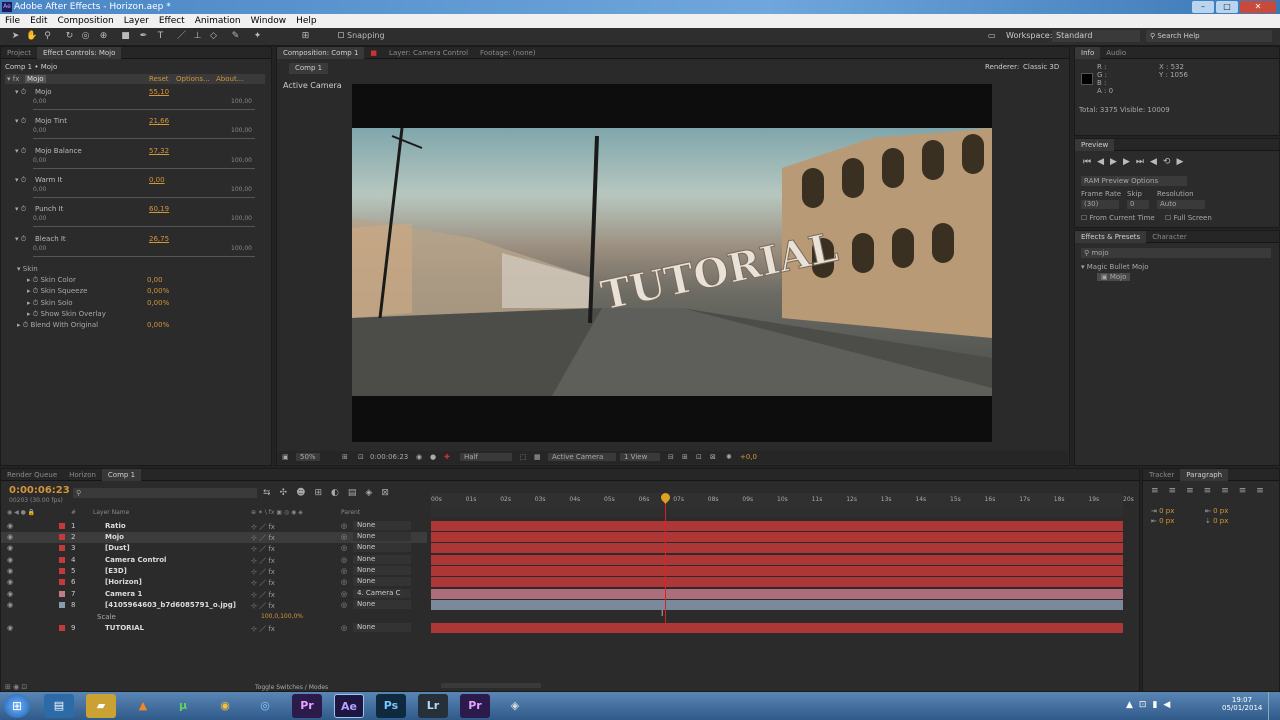  What do you see at coordinates (213, 36) in the screenshot?
I see `eraser-tool-icon: ◇` at bounding box center [213, 36].